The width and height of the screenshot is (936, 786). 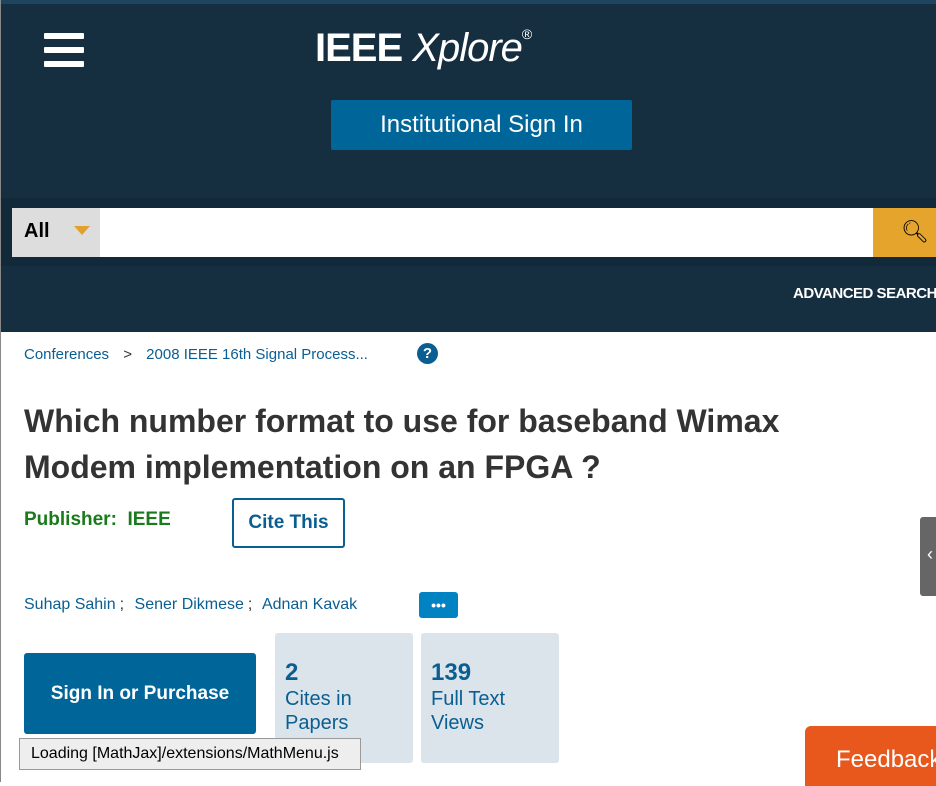 What do you see at coordinates (309, 604) in the screenshot?
I see `author-link: Adnan Kavak` at bounding box center [309, 604].